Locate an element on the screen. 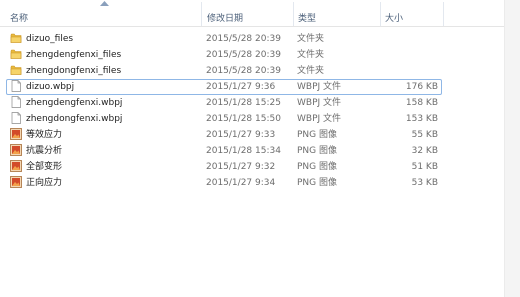  file-size: 176 KB is located at coordinates (421, 87).